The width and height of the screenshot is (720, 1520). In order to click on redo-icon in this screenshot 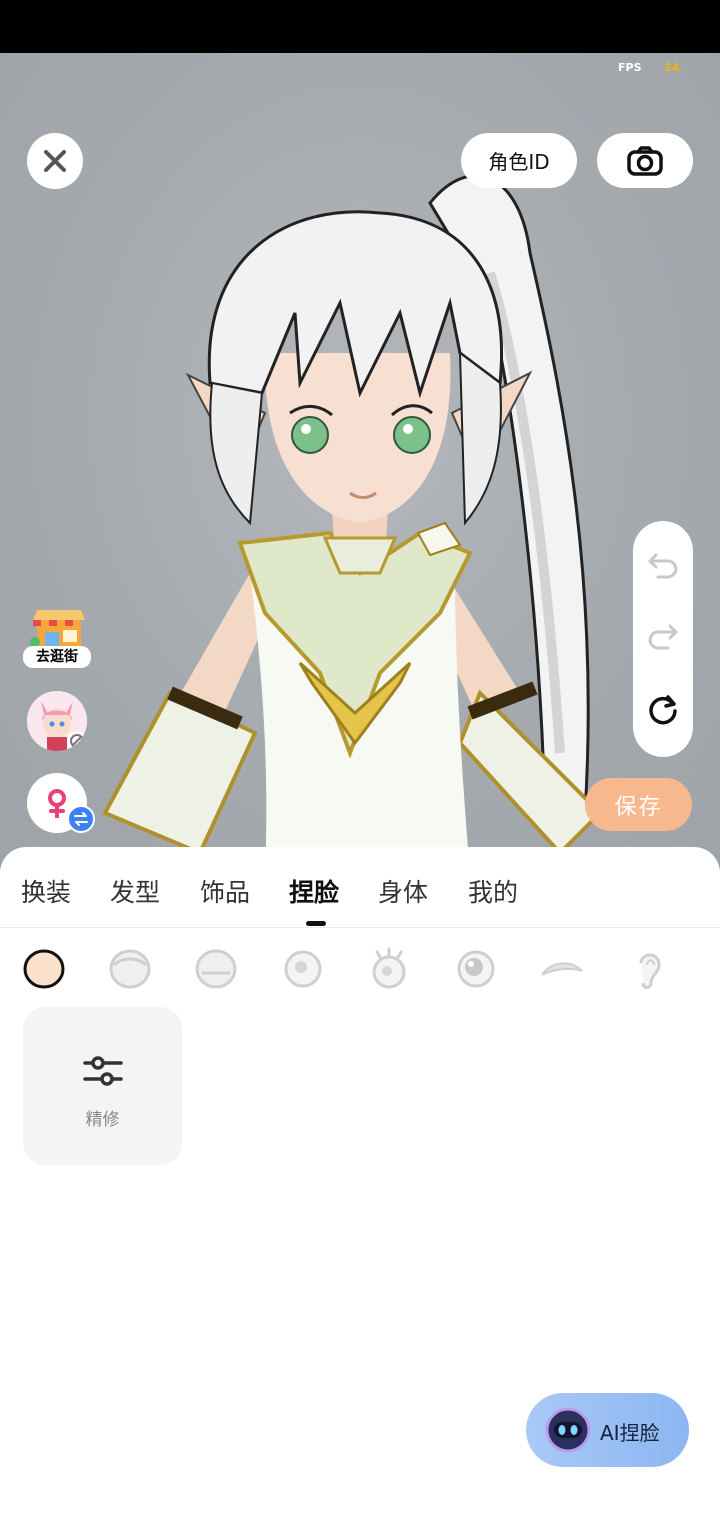, I will do `click(663, 637)`.